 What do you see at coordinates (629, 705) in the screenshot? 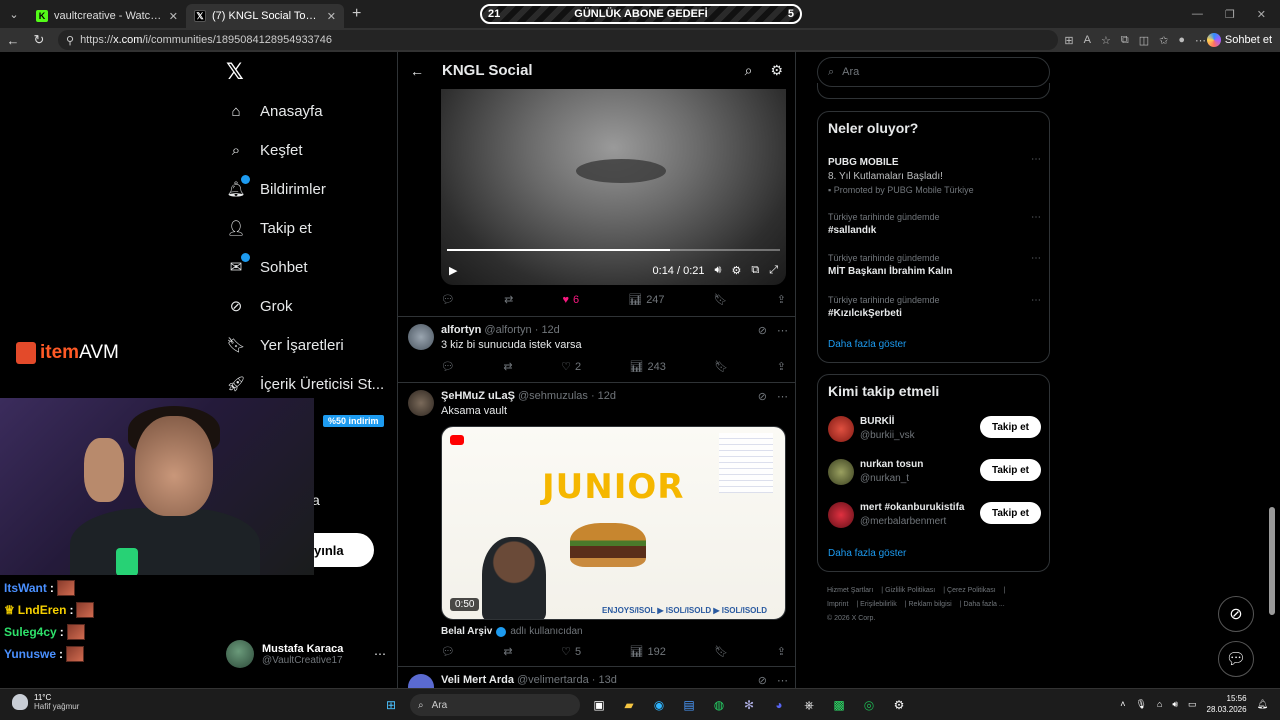
I see `file-explorer-icon: ▰` at bounding box center [629, 705].